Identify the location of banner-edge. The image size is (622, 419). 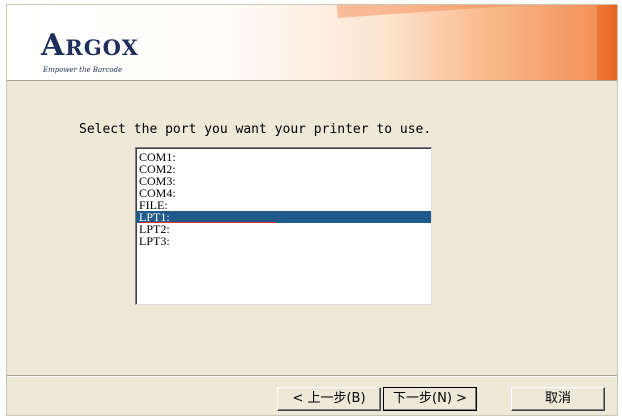
(607, 42).